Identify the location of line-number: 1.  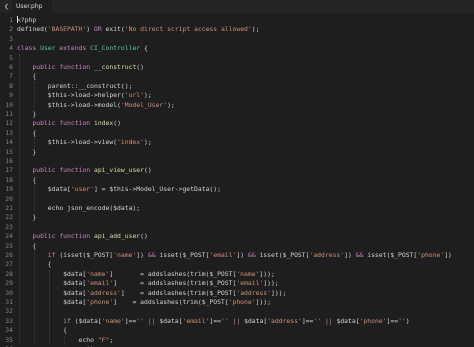
(11, 20).